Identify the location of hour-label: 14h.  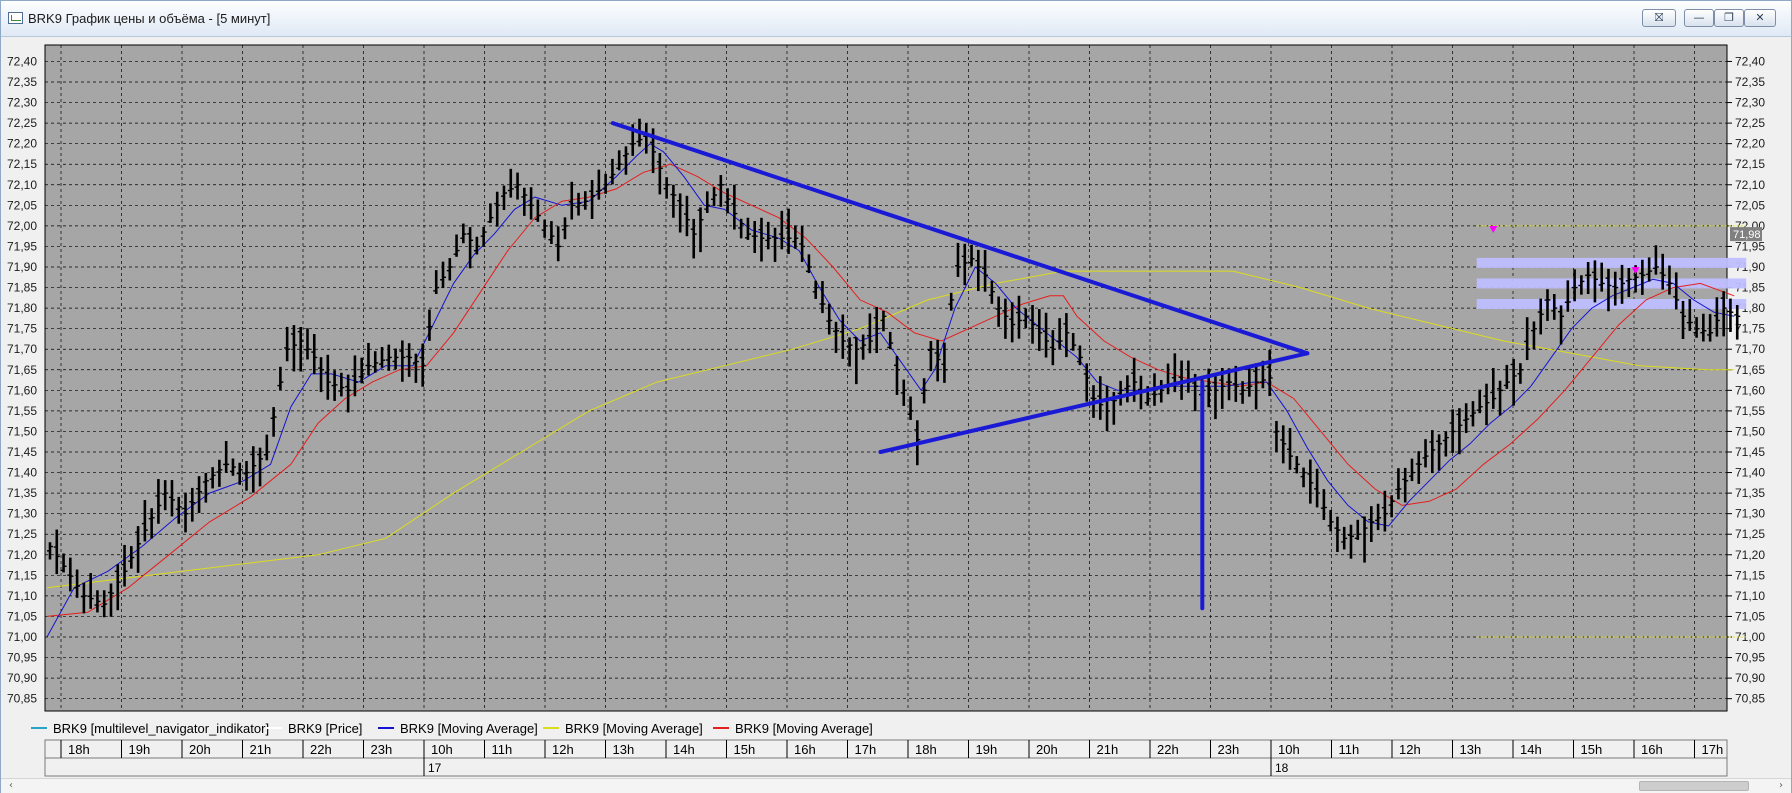
(684, 749).